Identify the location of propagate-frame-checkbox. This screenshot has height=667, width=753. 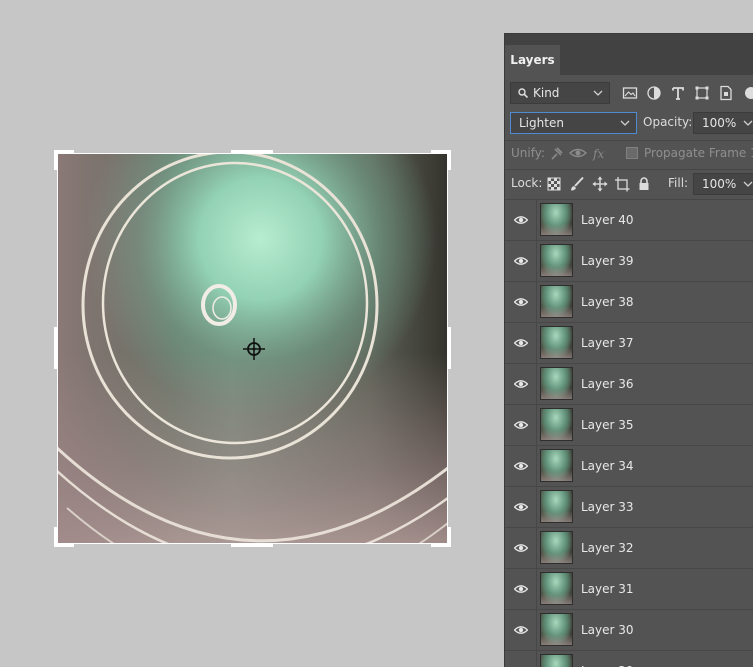
(632, 153).